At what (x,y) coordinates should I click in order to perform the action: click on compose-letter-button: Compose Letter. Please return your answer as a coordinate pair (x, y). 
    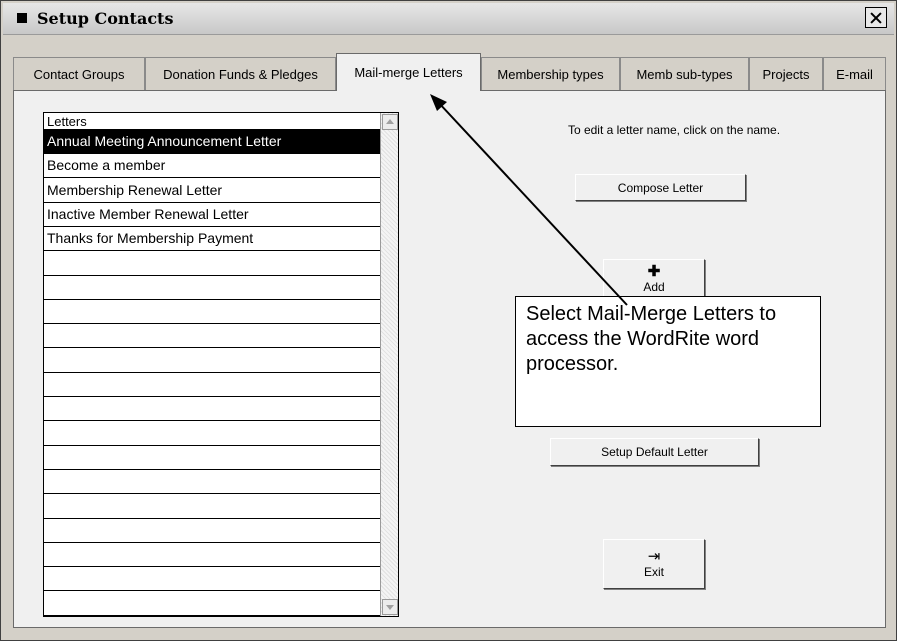
    Looking at the image, I should click on (660, 187).